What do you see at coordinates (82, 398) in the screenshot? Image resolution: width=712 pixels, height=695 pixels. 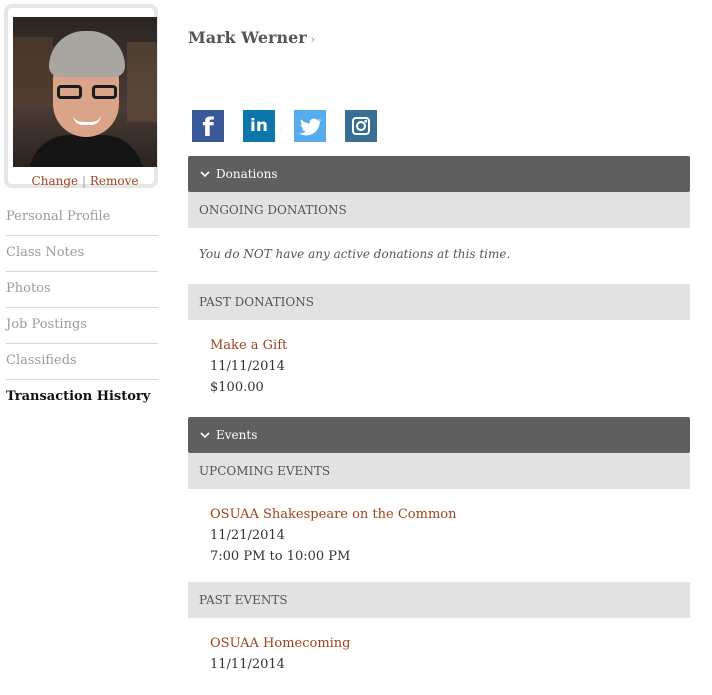 I see `sidebar-item-transaction-history: Transaction History` at bounding box center [82, 398].